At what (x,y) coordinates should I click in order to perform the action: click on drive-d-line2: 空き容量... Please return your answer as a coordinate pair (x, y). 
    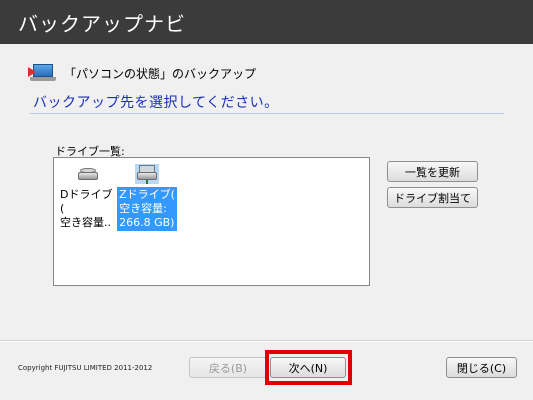
    Looking at the image, I should click on (85, 222).